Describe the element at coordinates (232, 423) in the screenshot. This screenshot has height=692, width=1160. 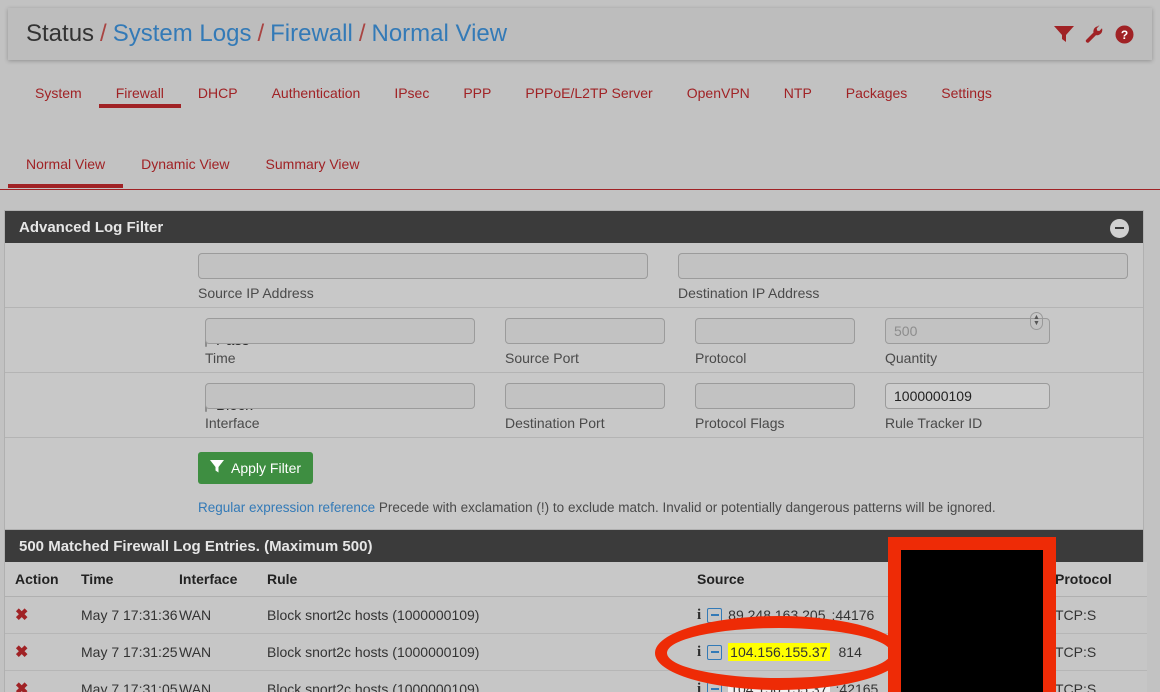
I see `interface-label: Interface` at that location.